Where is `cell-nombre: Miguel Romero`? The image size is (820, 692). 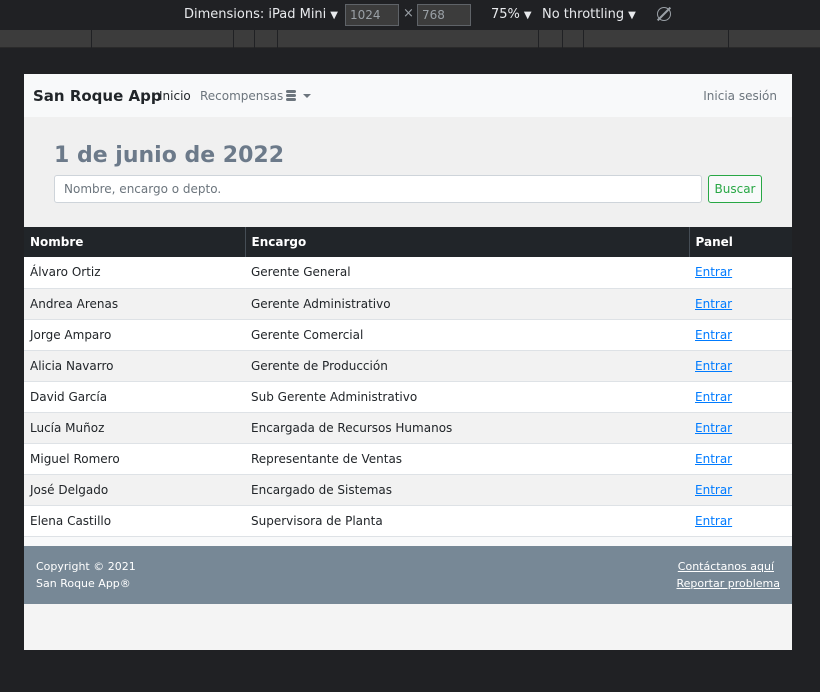
cell-nombre: Miguel Romero is located at coordinates (75, 458).